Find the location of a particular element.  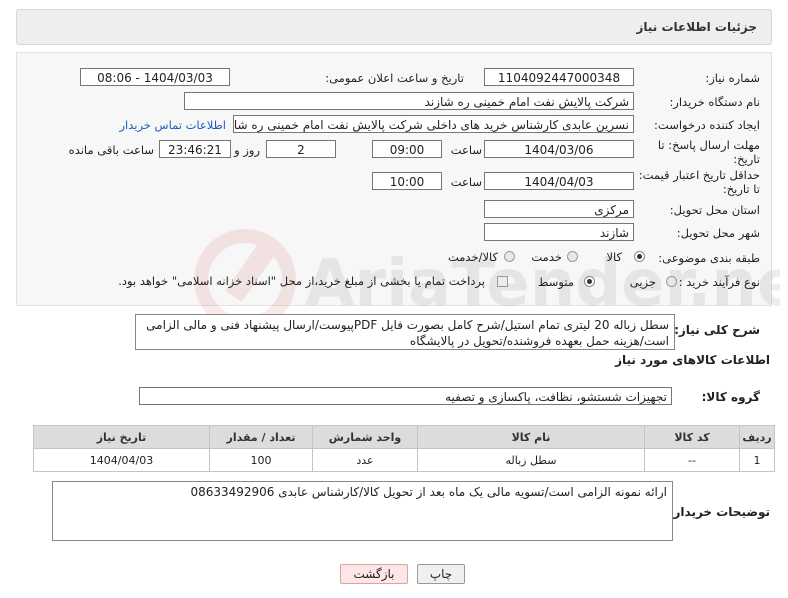

price-validity-date-field: 1404/04/03 is located at coordinates (559, 181).